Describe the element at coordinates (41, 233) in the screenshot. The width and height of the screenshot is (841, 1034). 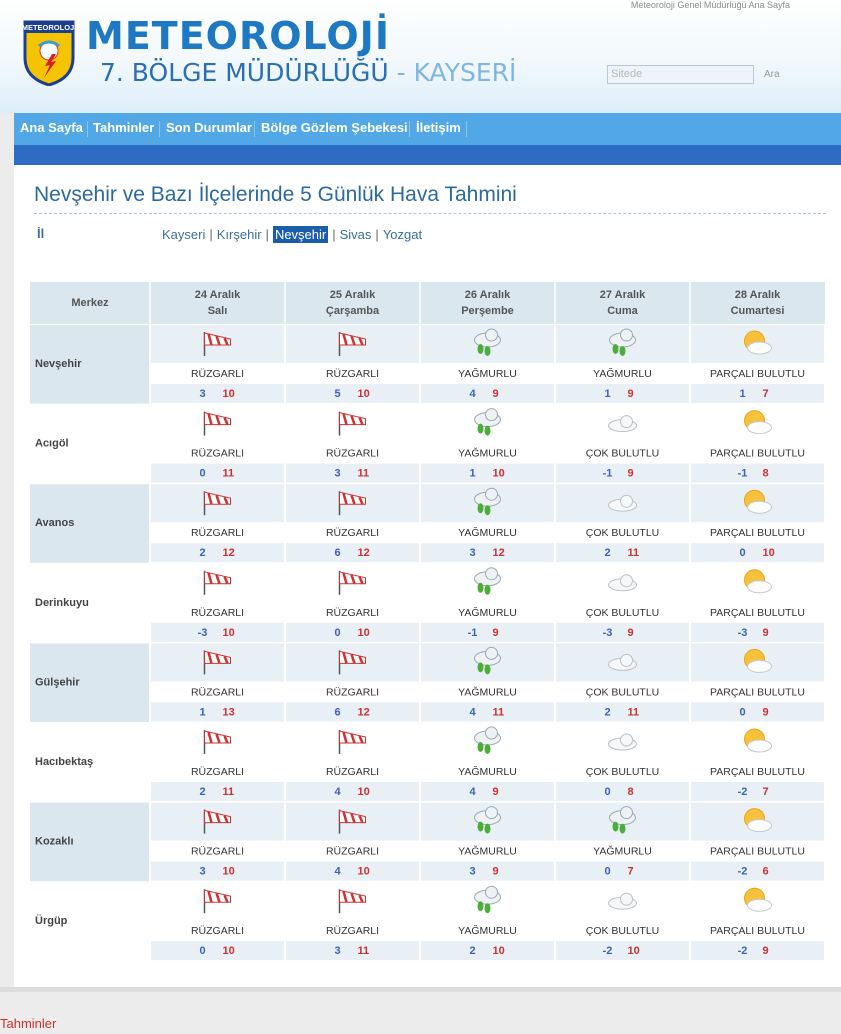
I see `province-label: İl` at that location.